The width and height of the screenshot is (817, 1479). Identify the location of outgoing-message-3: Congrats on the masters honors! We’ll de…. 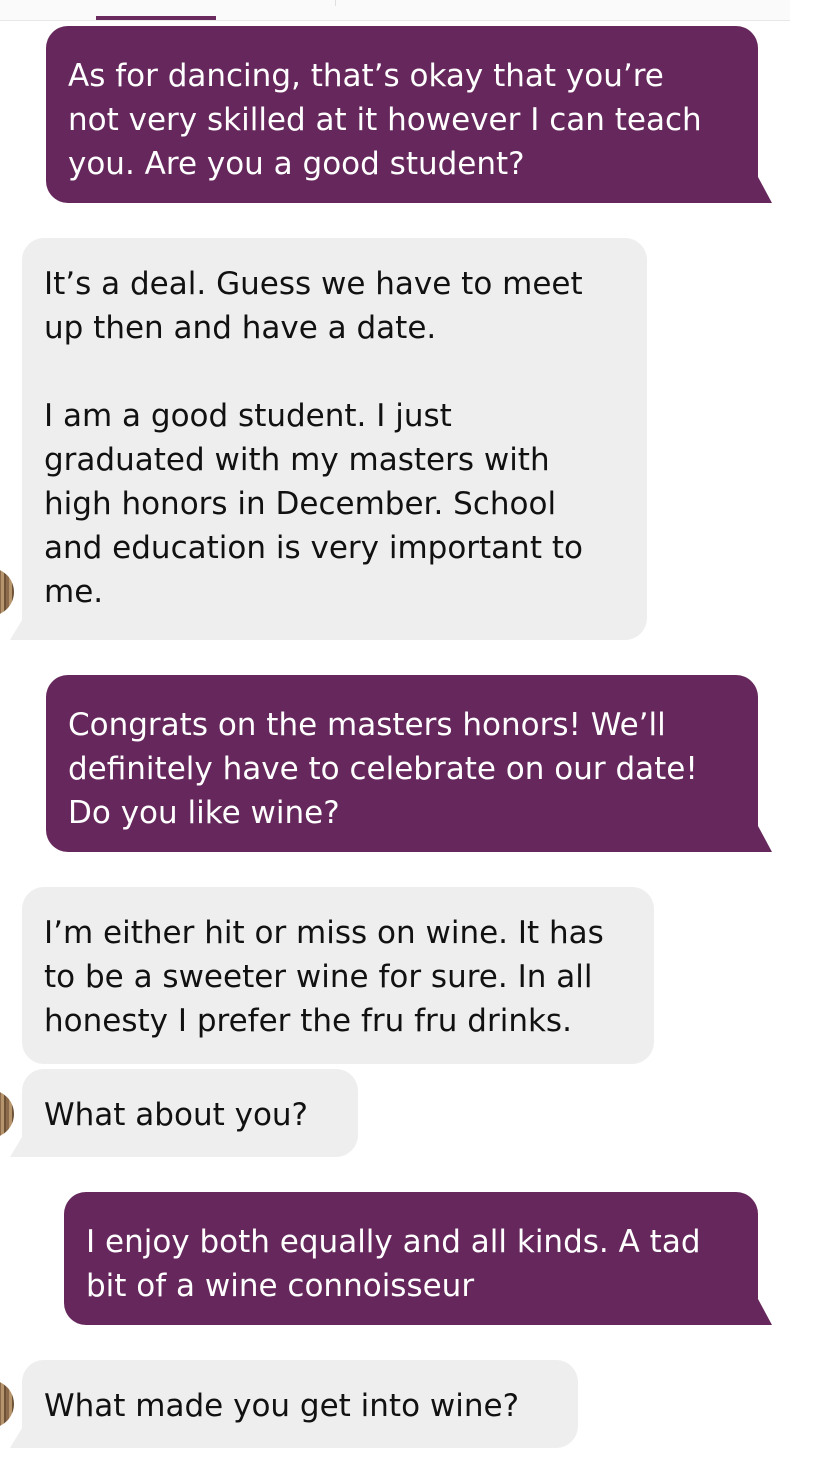
(409, 763).